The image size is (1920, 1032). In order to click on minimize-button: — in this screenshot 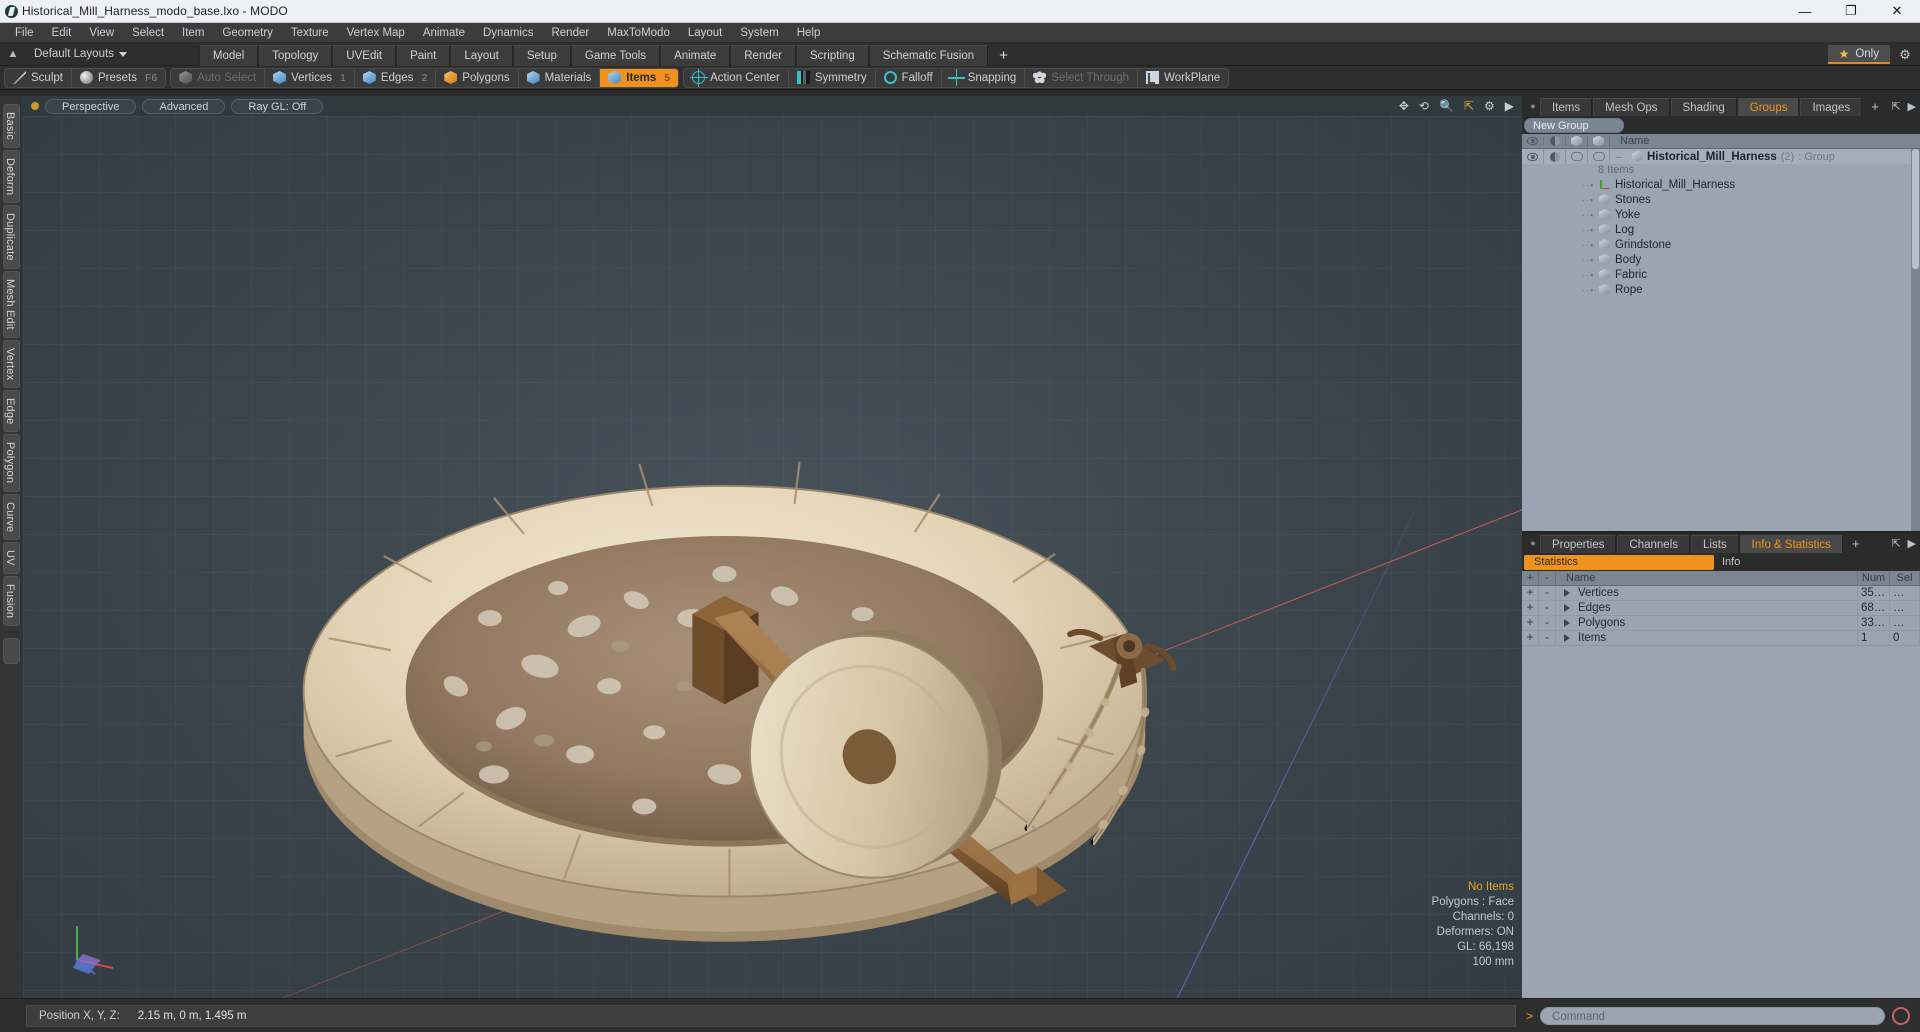, I will do `click(1805, 11)`.